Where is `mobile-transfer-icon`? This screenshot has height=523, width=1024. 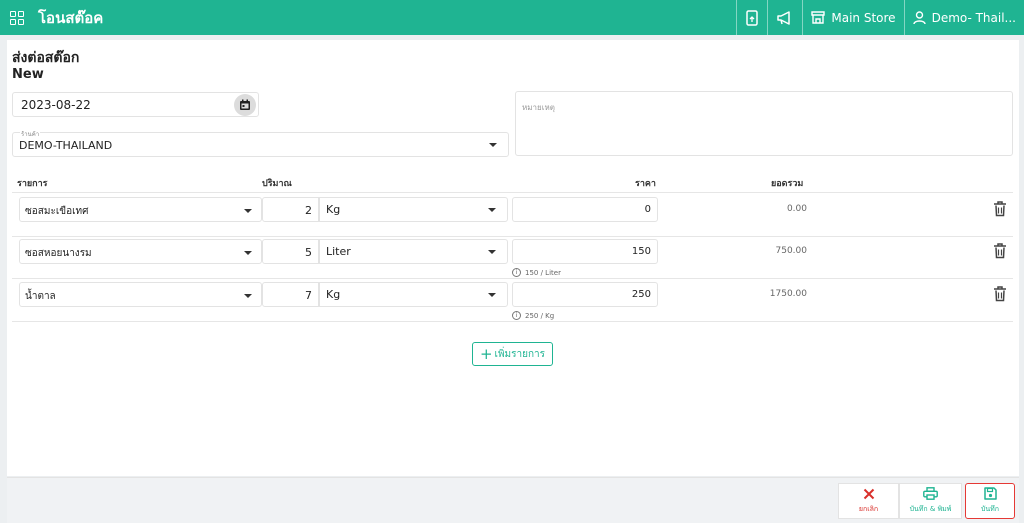 mobile-transfer-icon is located at coordinates (751, 17).